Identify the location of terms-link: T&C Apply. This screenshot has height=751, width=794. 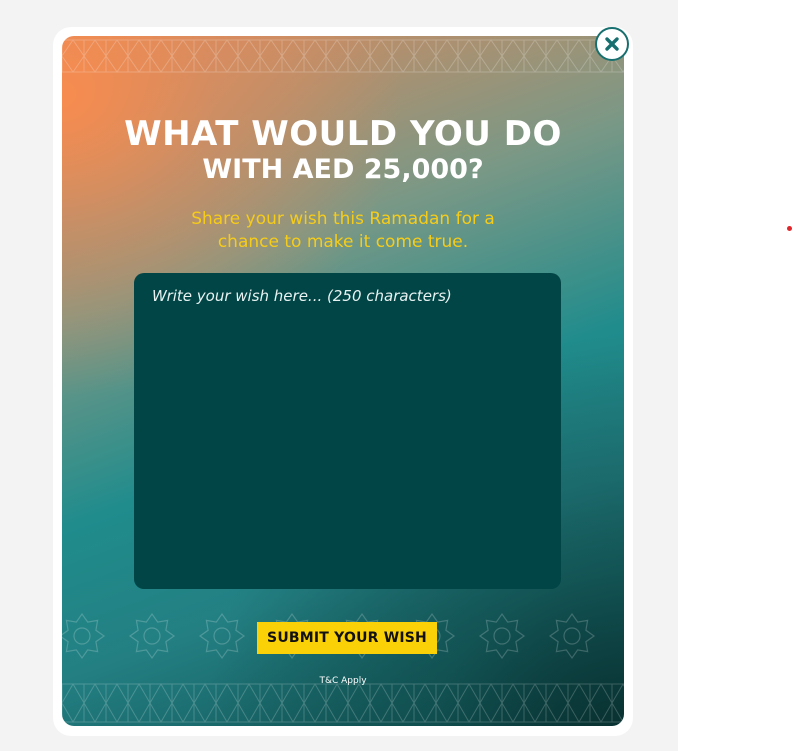
(343, 681).